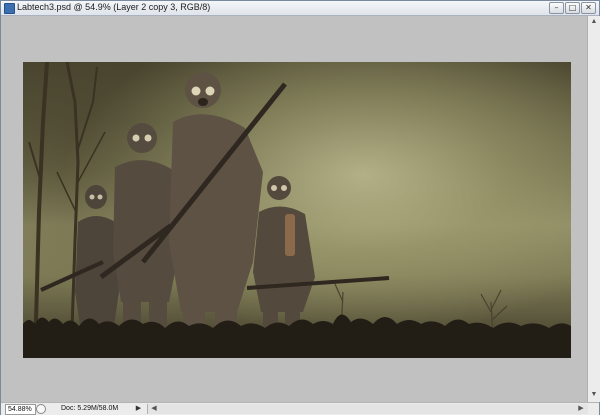 Image resolution: width=600 pixels, height=415 pixels. I want to click on scroll-right-icon: ▶, so click(581, 409).